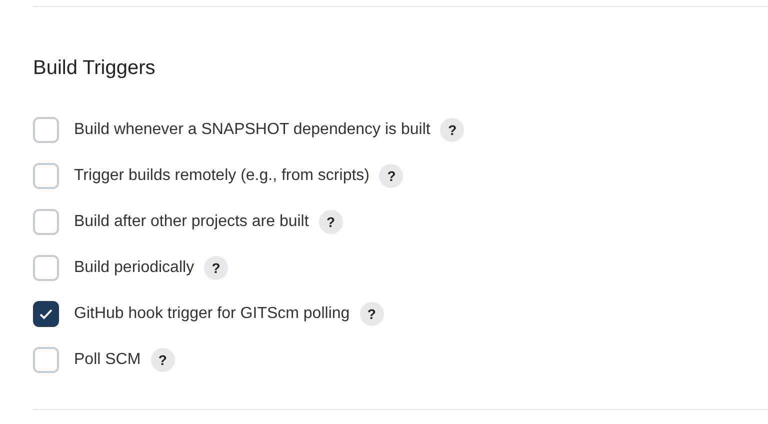 The height and width of the screenshot is (424, 768). Describe the element at coordinates (222, 176) in the screenshot. I see `checkbox-label: Trigger builds remotely (e.g., from scripts)` at that location.